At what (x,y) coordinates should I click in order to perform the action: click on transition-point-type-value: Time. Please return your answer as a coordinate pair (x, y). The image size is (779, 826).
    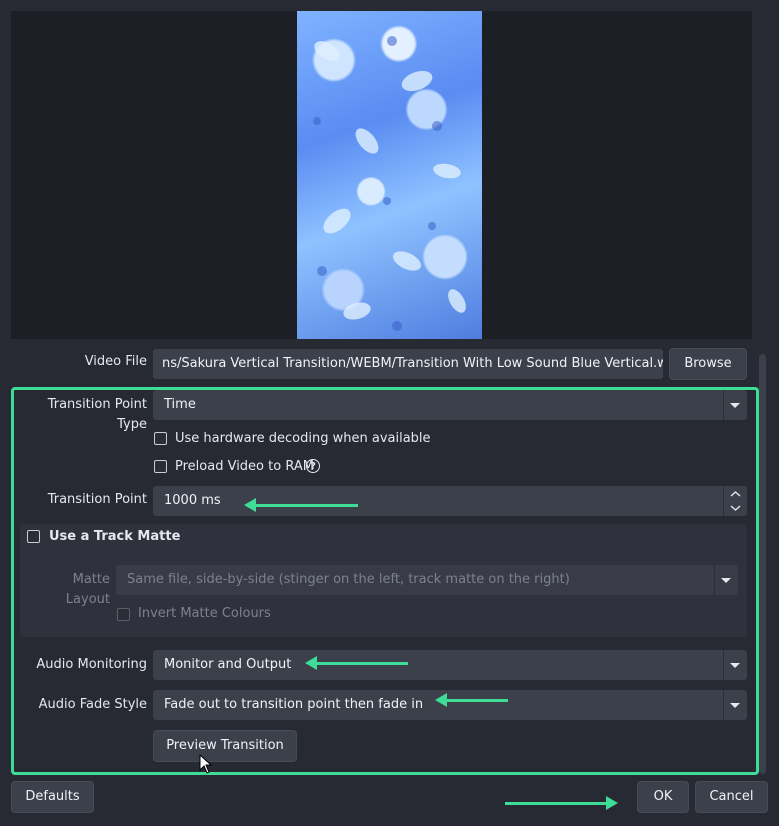
    Looking at the image, I should click on (180, 404).